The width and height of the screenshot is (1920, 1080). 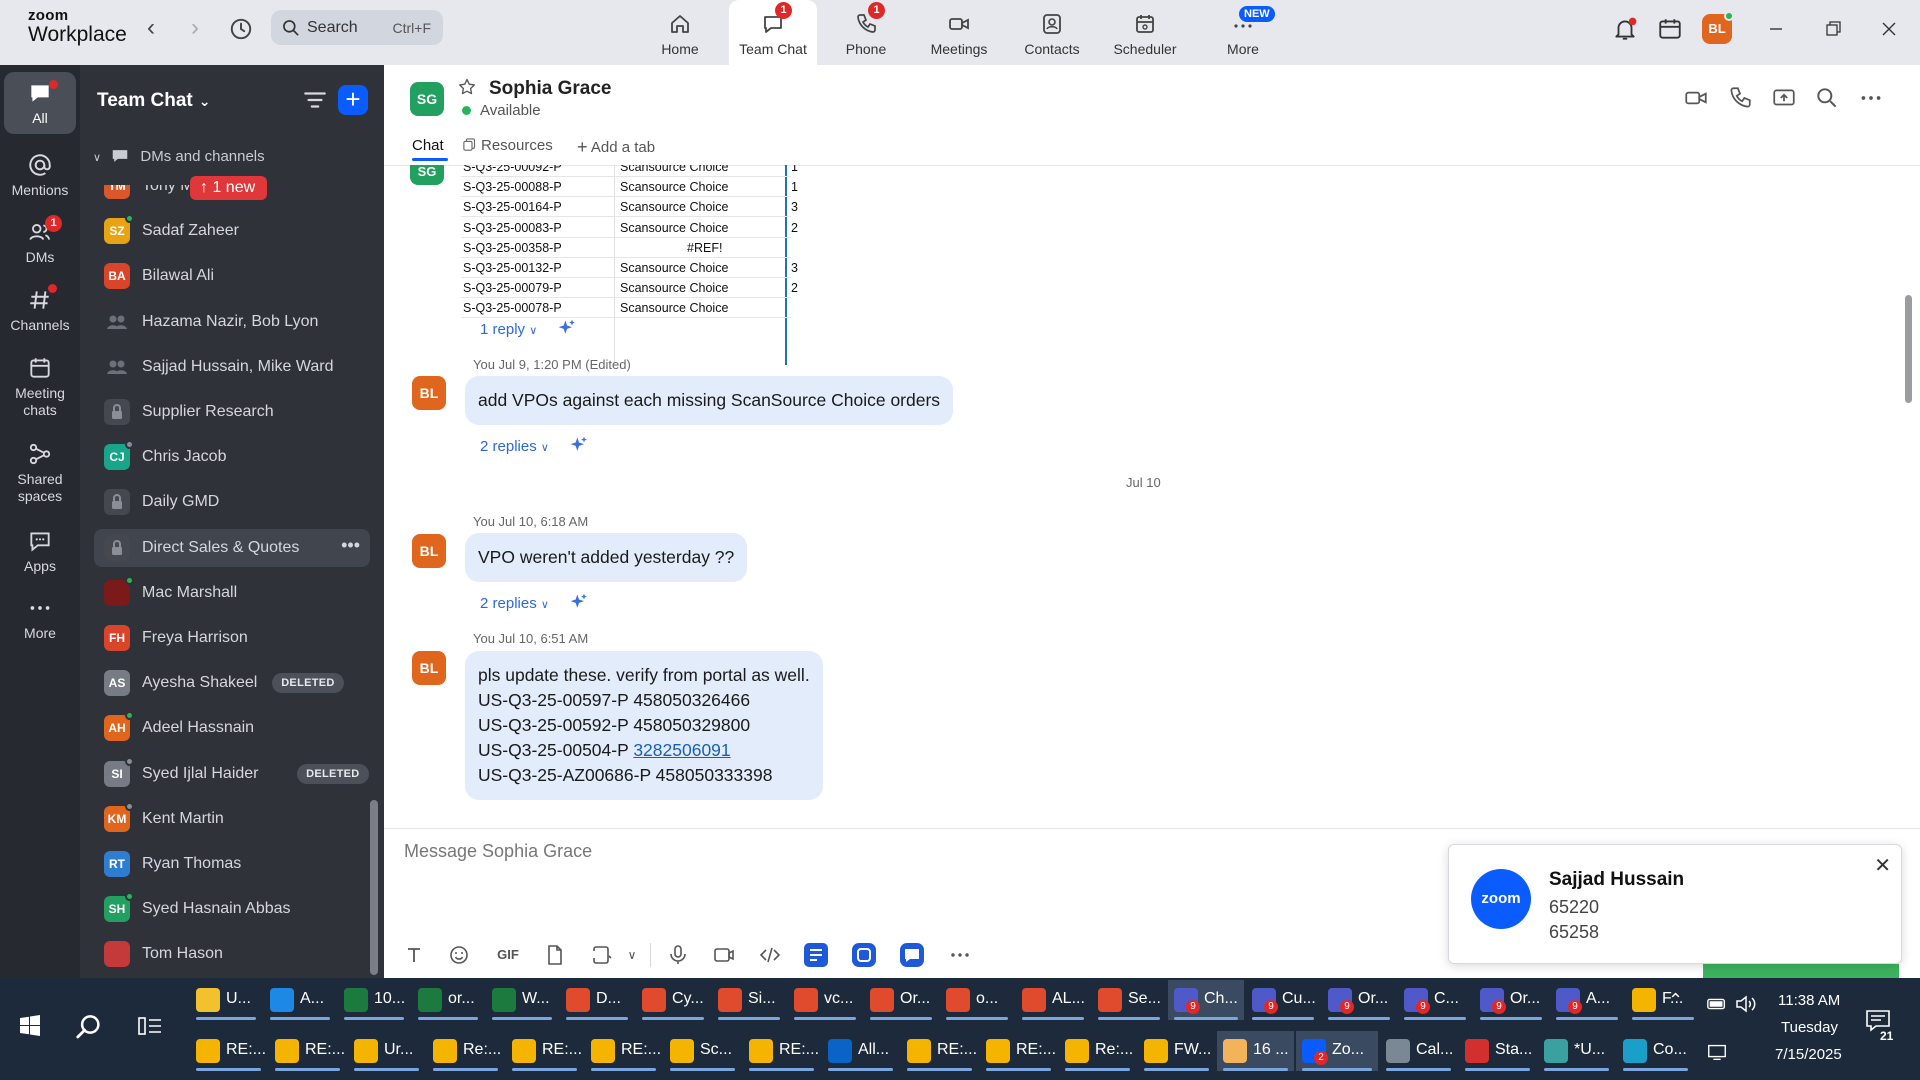 What do you see at coordinates (1052, 32) in the screenshot?
I see `nav-contacts: Contacts` at bounding box center [1052, 32].